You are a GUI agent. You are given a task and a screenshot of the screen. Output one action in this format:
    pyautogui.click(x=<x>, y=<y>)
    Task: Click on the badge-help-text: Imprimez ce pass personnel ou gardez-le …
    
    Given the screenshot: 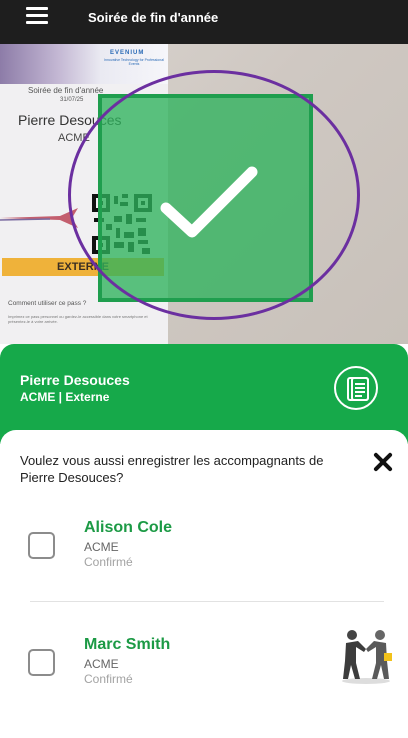 What is the action you would take?
    pyautogui.click(x=78, y=319)
    